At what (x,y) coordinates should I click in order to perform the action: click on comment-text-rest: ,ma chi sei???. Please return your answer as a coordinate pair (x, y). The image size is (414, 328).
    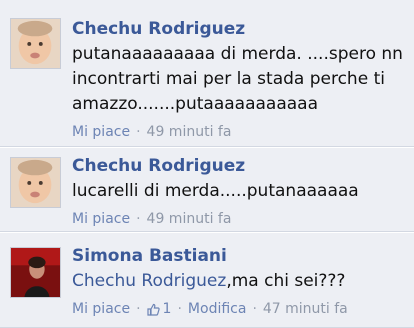
    Looking at the image, I should click on (286, 281).